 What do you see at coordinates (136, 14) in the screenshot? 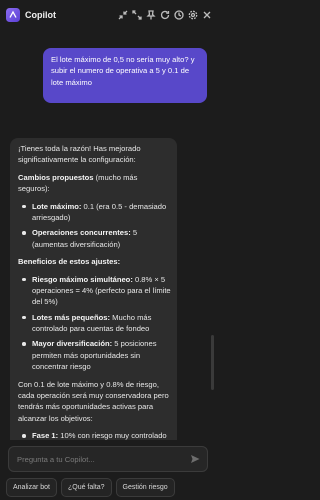
I see `expand-icon` at bounding box center [136, 14].